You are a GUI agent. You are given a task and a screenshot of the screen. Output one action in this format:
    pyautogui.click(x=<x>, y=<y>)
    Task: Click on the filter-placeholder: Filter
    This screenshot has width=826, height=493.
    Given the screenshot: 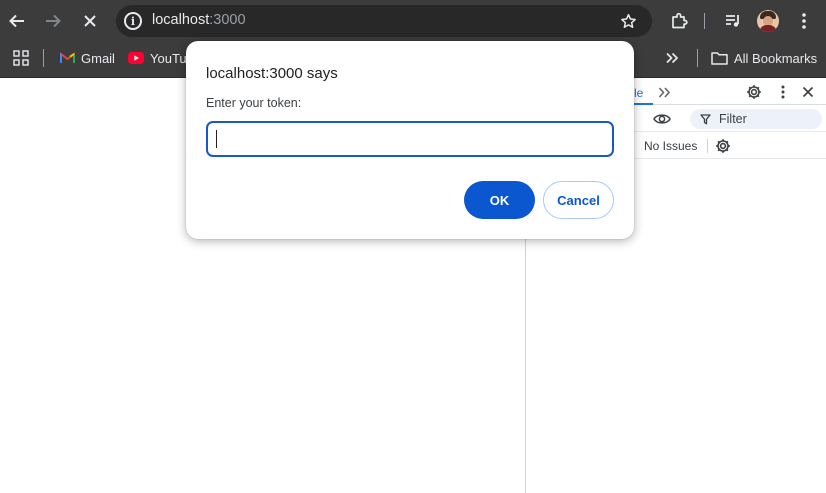 What is the action you would take?
    pyautogui.click(x=733, y=119)
    